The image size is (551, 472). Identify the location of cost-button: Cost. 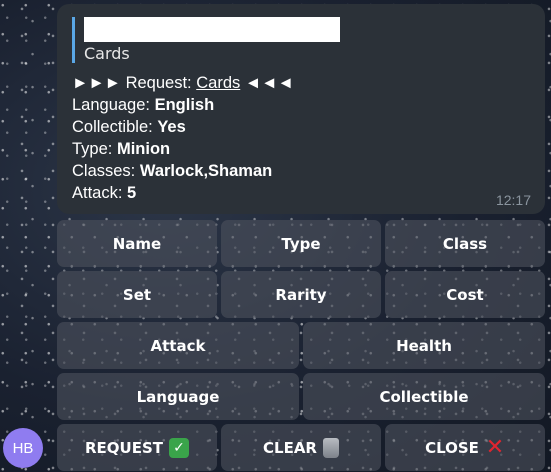
(465, 294).